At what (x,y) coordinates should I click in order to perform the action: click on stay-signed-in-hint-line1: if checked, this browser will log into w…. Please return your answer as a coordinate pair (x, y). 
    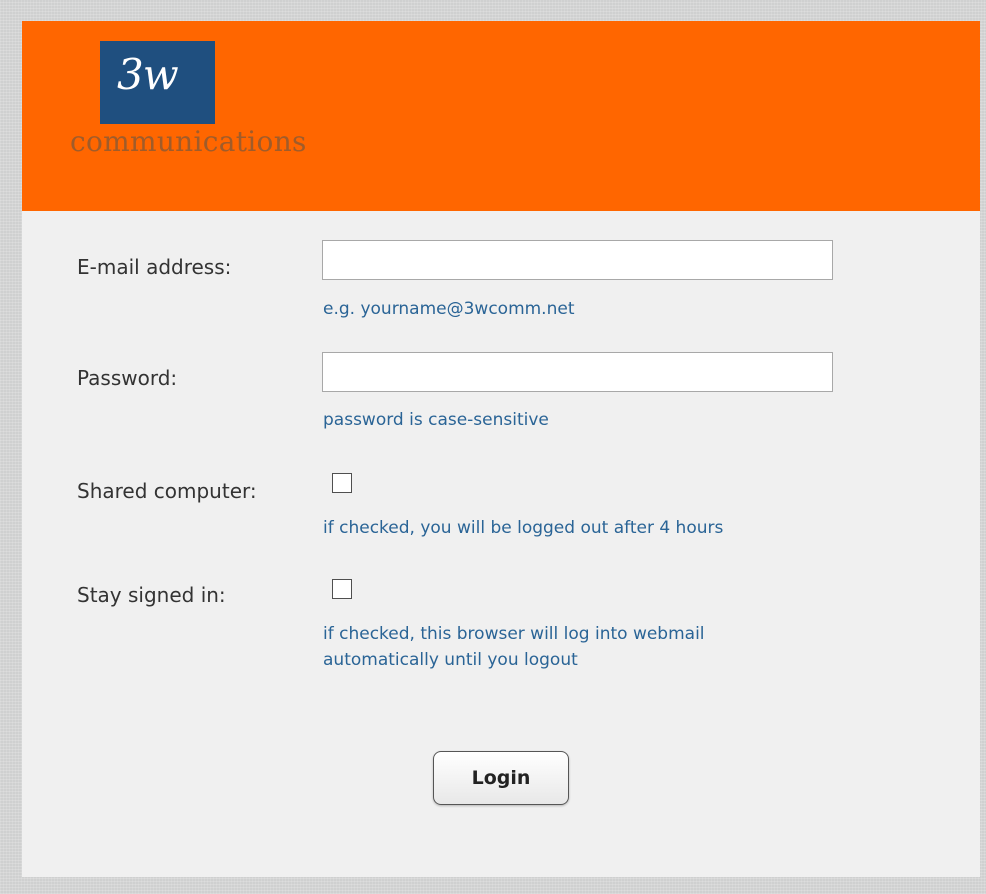
    Looking at the image, I should click on (514, 634).